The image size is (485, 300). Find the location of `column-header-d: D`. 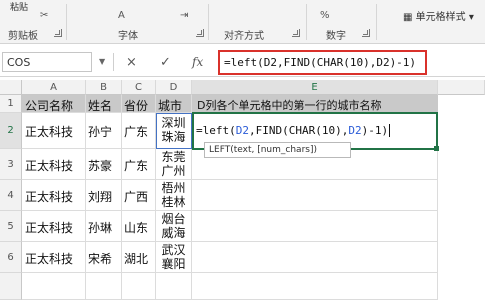

column-header-d: D is located at coordinates (174, 87).